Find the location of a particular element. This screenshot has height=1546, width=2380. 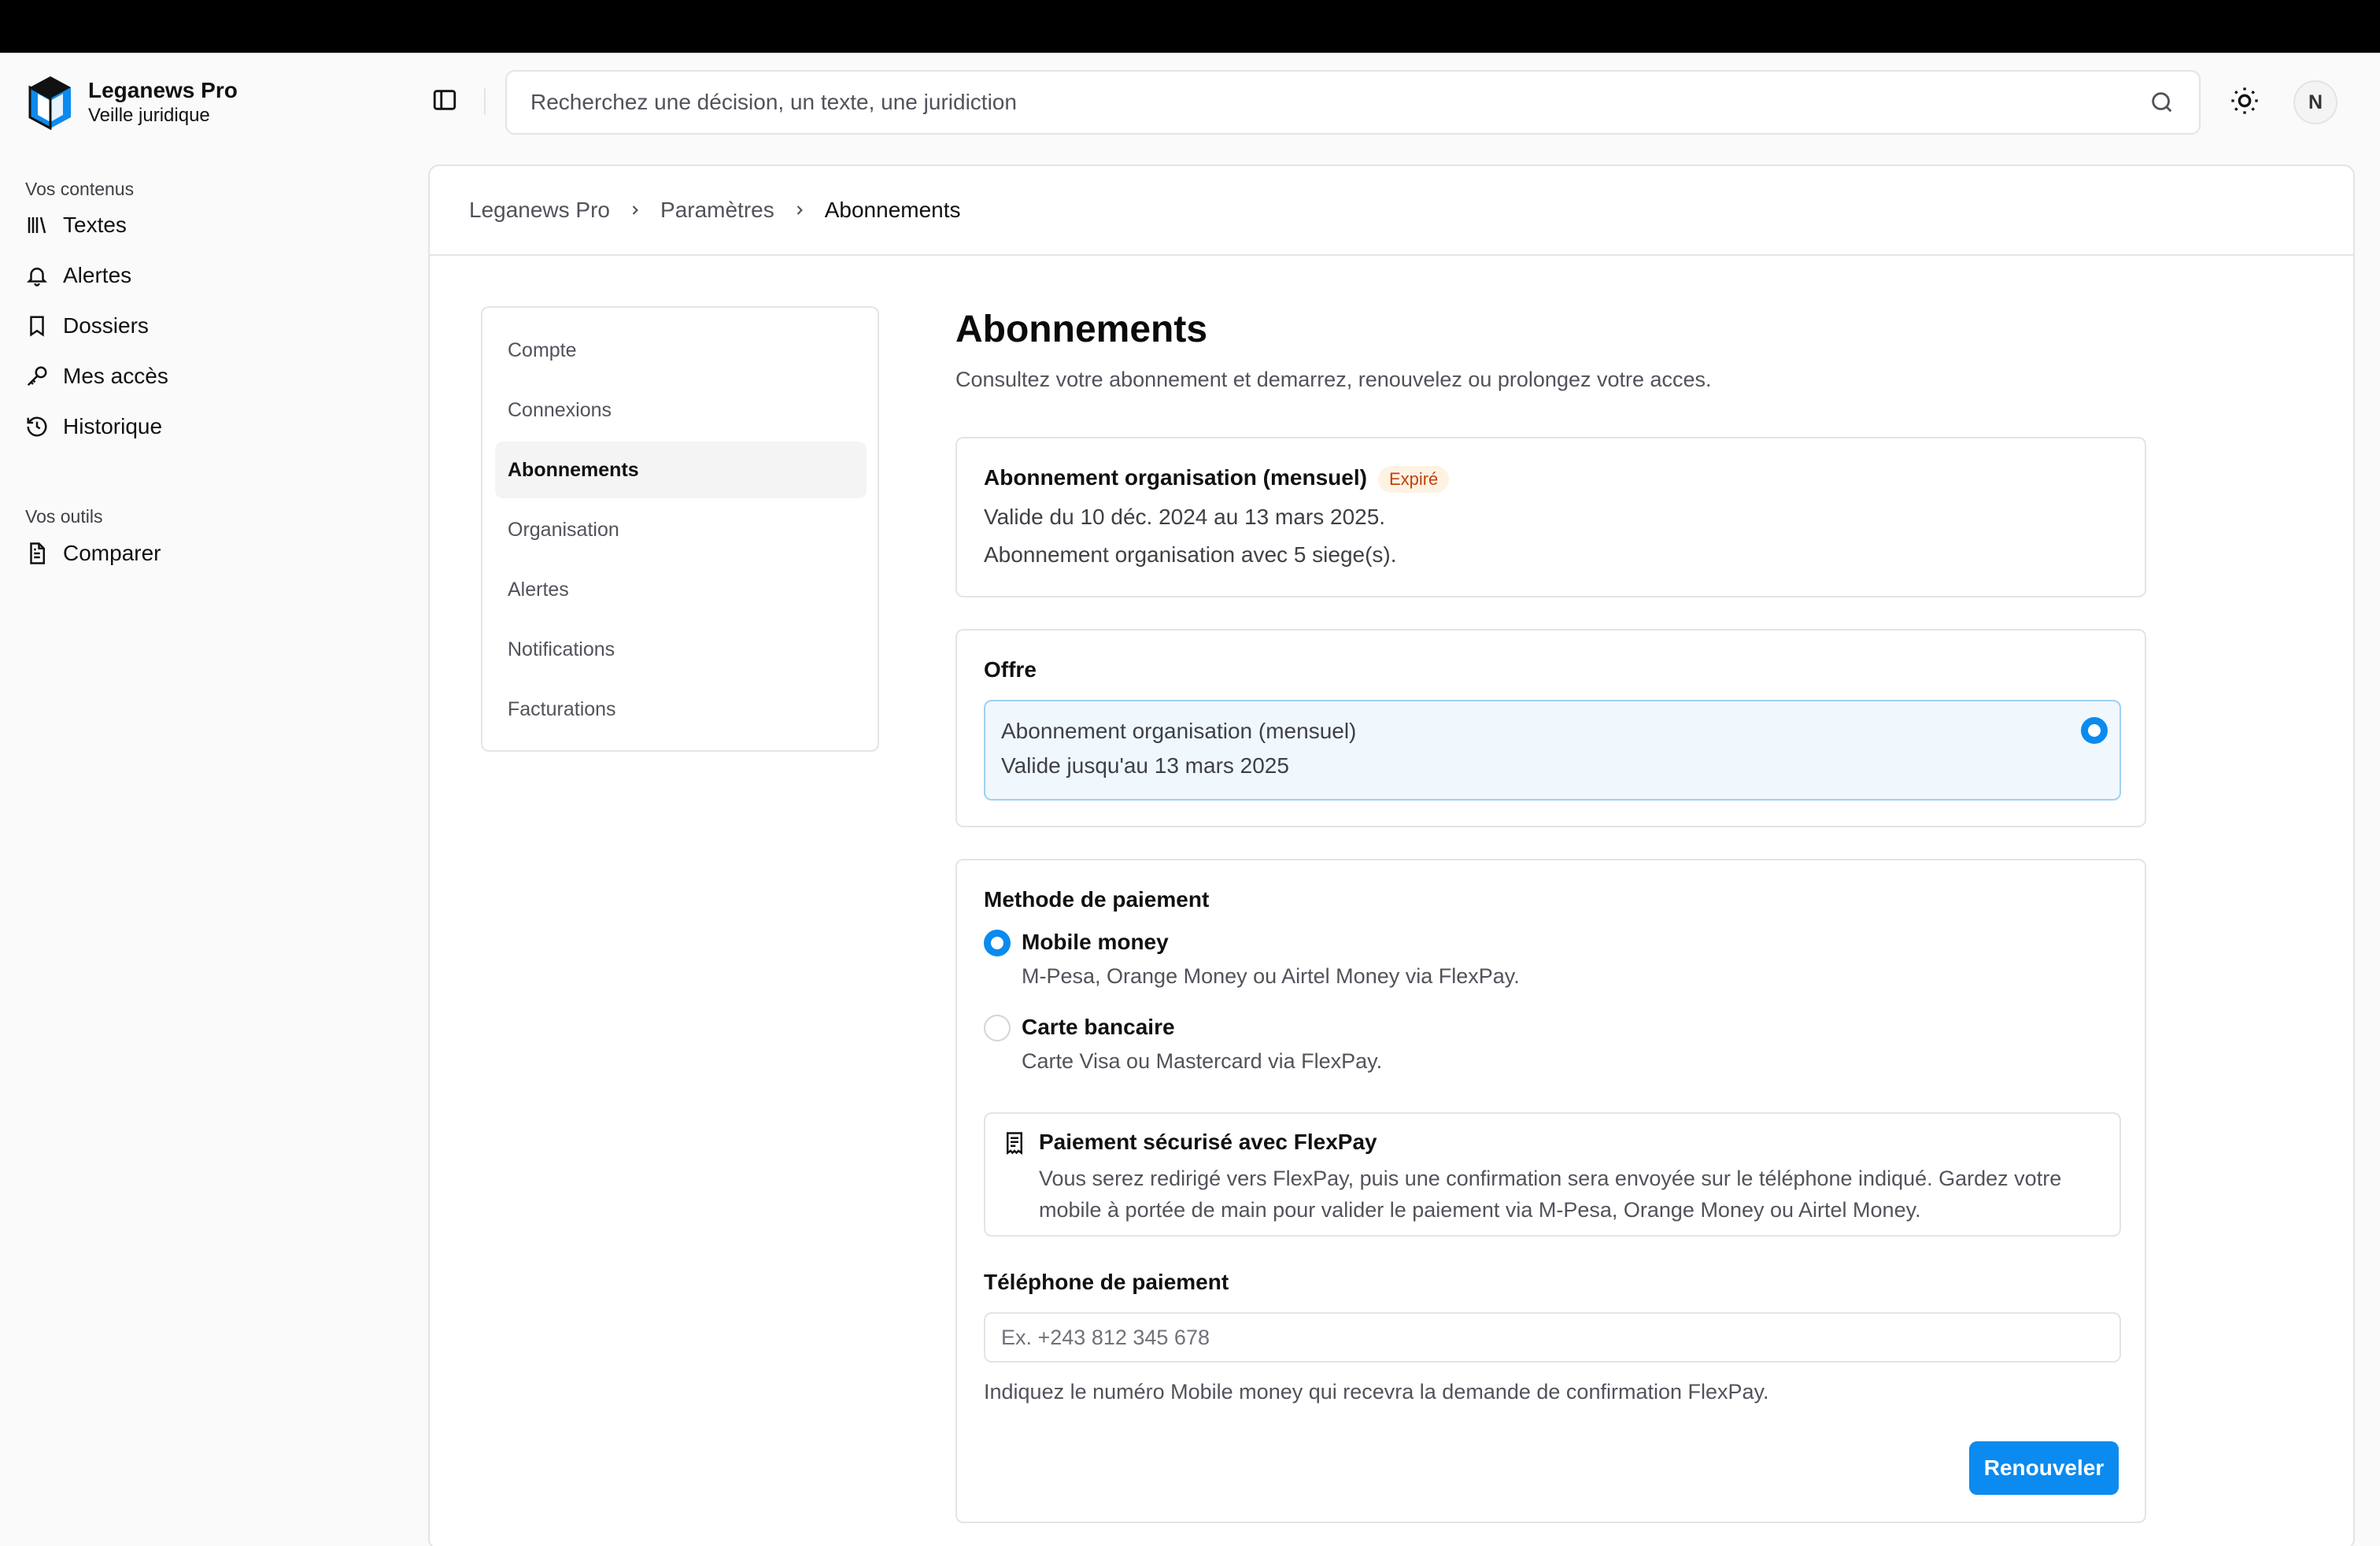

breadcrumb: Leganews Pro Paramètres Abonnements is located at coordinates (715, 210).